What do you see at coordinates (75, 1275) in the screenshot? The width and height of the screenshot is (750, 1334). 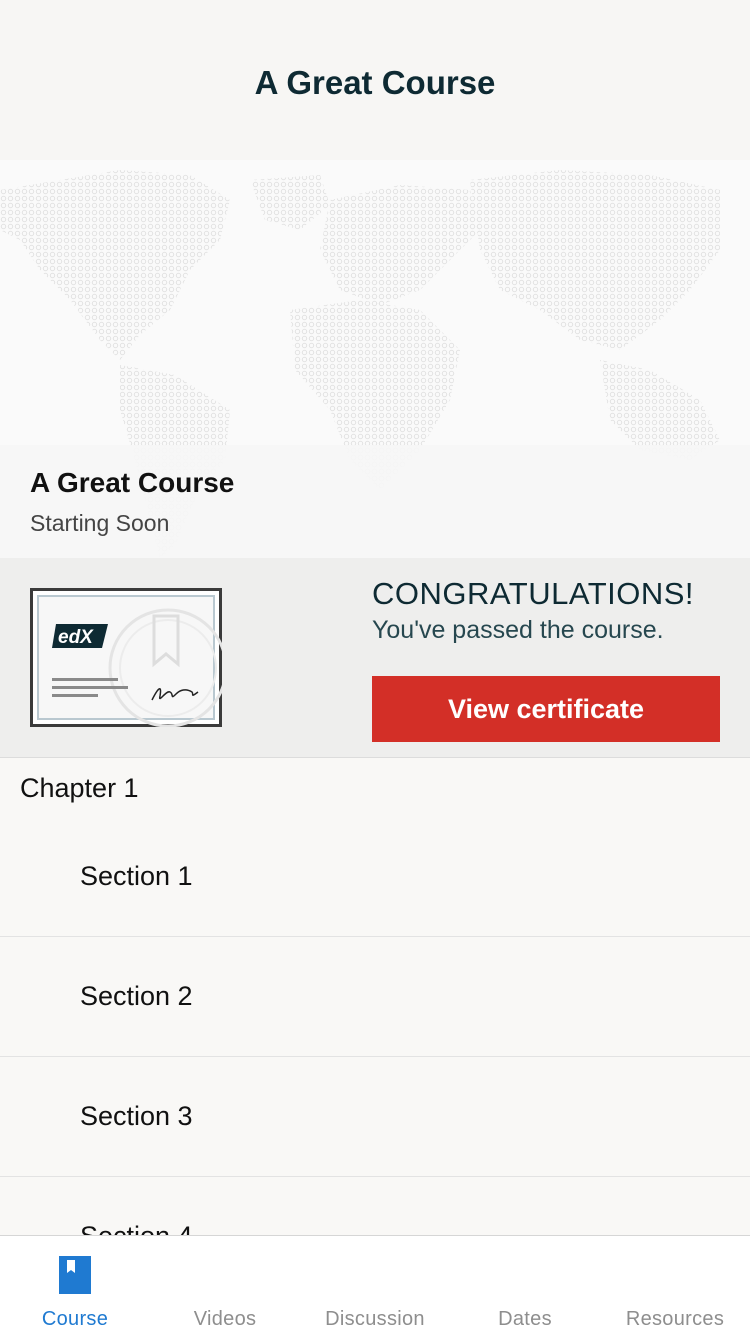 I see `bookmark-icon` at bounding box center [75, 1275].